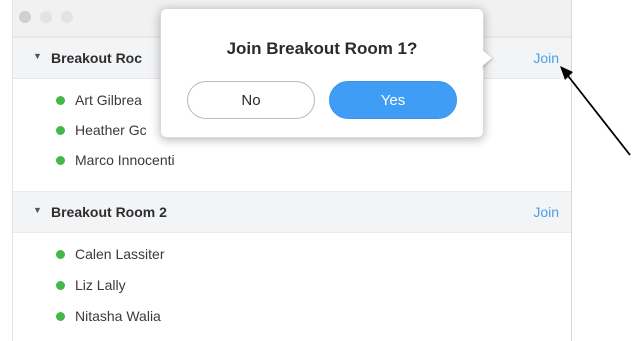  What do you see at coordinates (251, 100) in the screenshot?
I see `no-button: No` at bounding box center [251, 100].